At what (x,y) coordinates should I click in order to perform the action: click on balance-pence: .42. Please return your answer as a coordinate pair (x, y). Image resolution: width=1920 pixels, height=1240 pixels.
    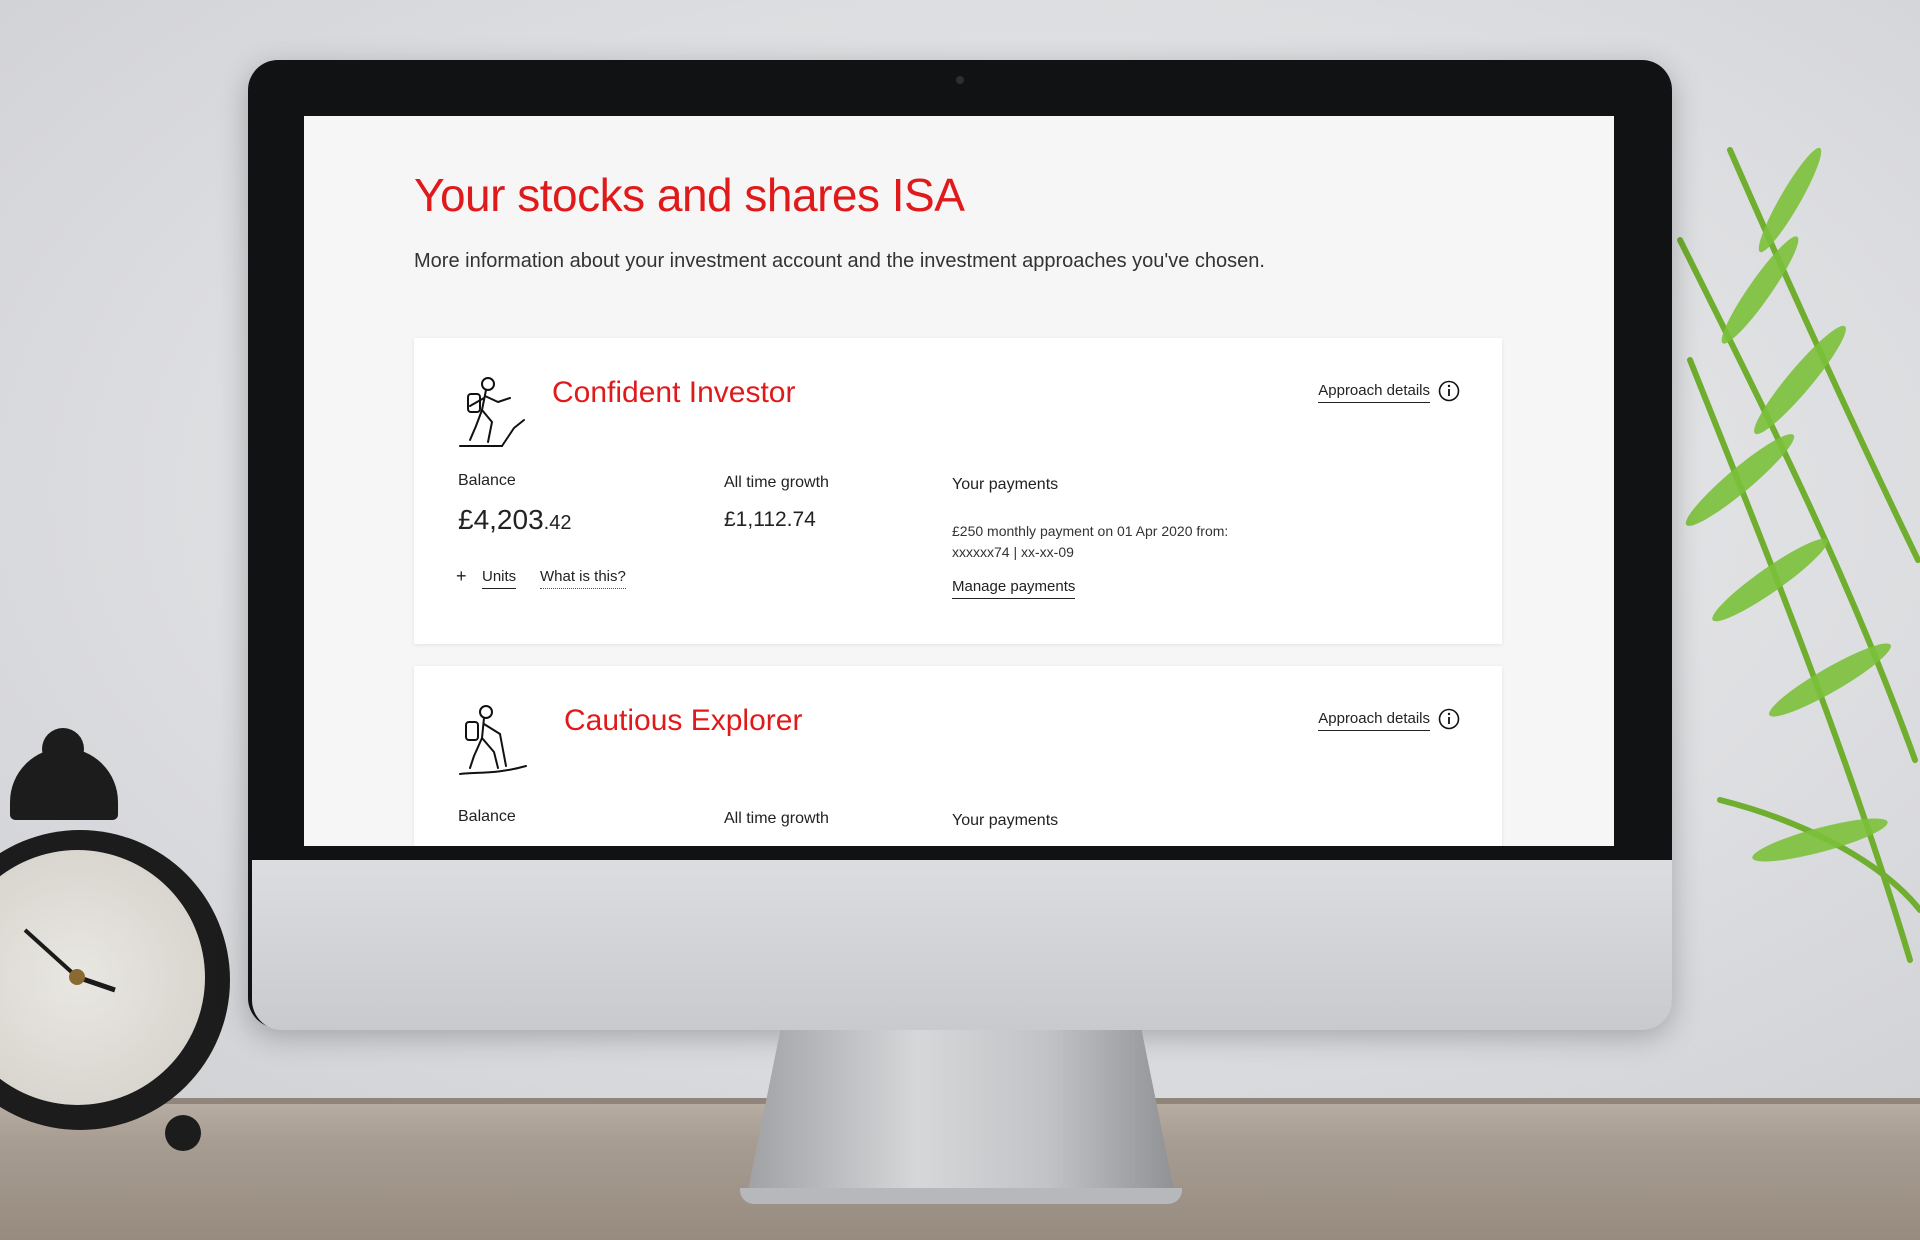
    Looking at the image, I should click on (557, 523).